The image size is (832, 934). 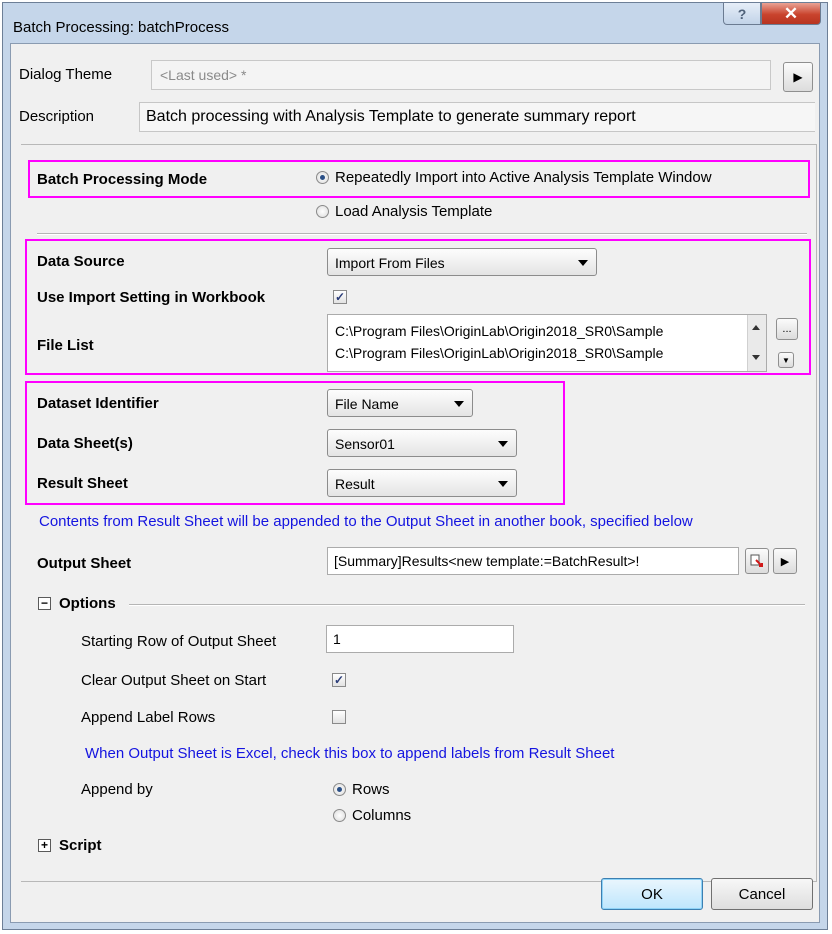 I want to click on file-list-scrollbar, so click(x=756, y=343).